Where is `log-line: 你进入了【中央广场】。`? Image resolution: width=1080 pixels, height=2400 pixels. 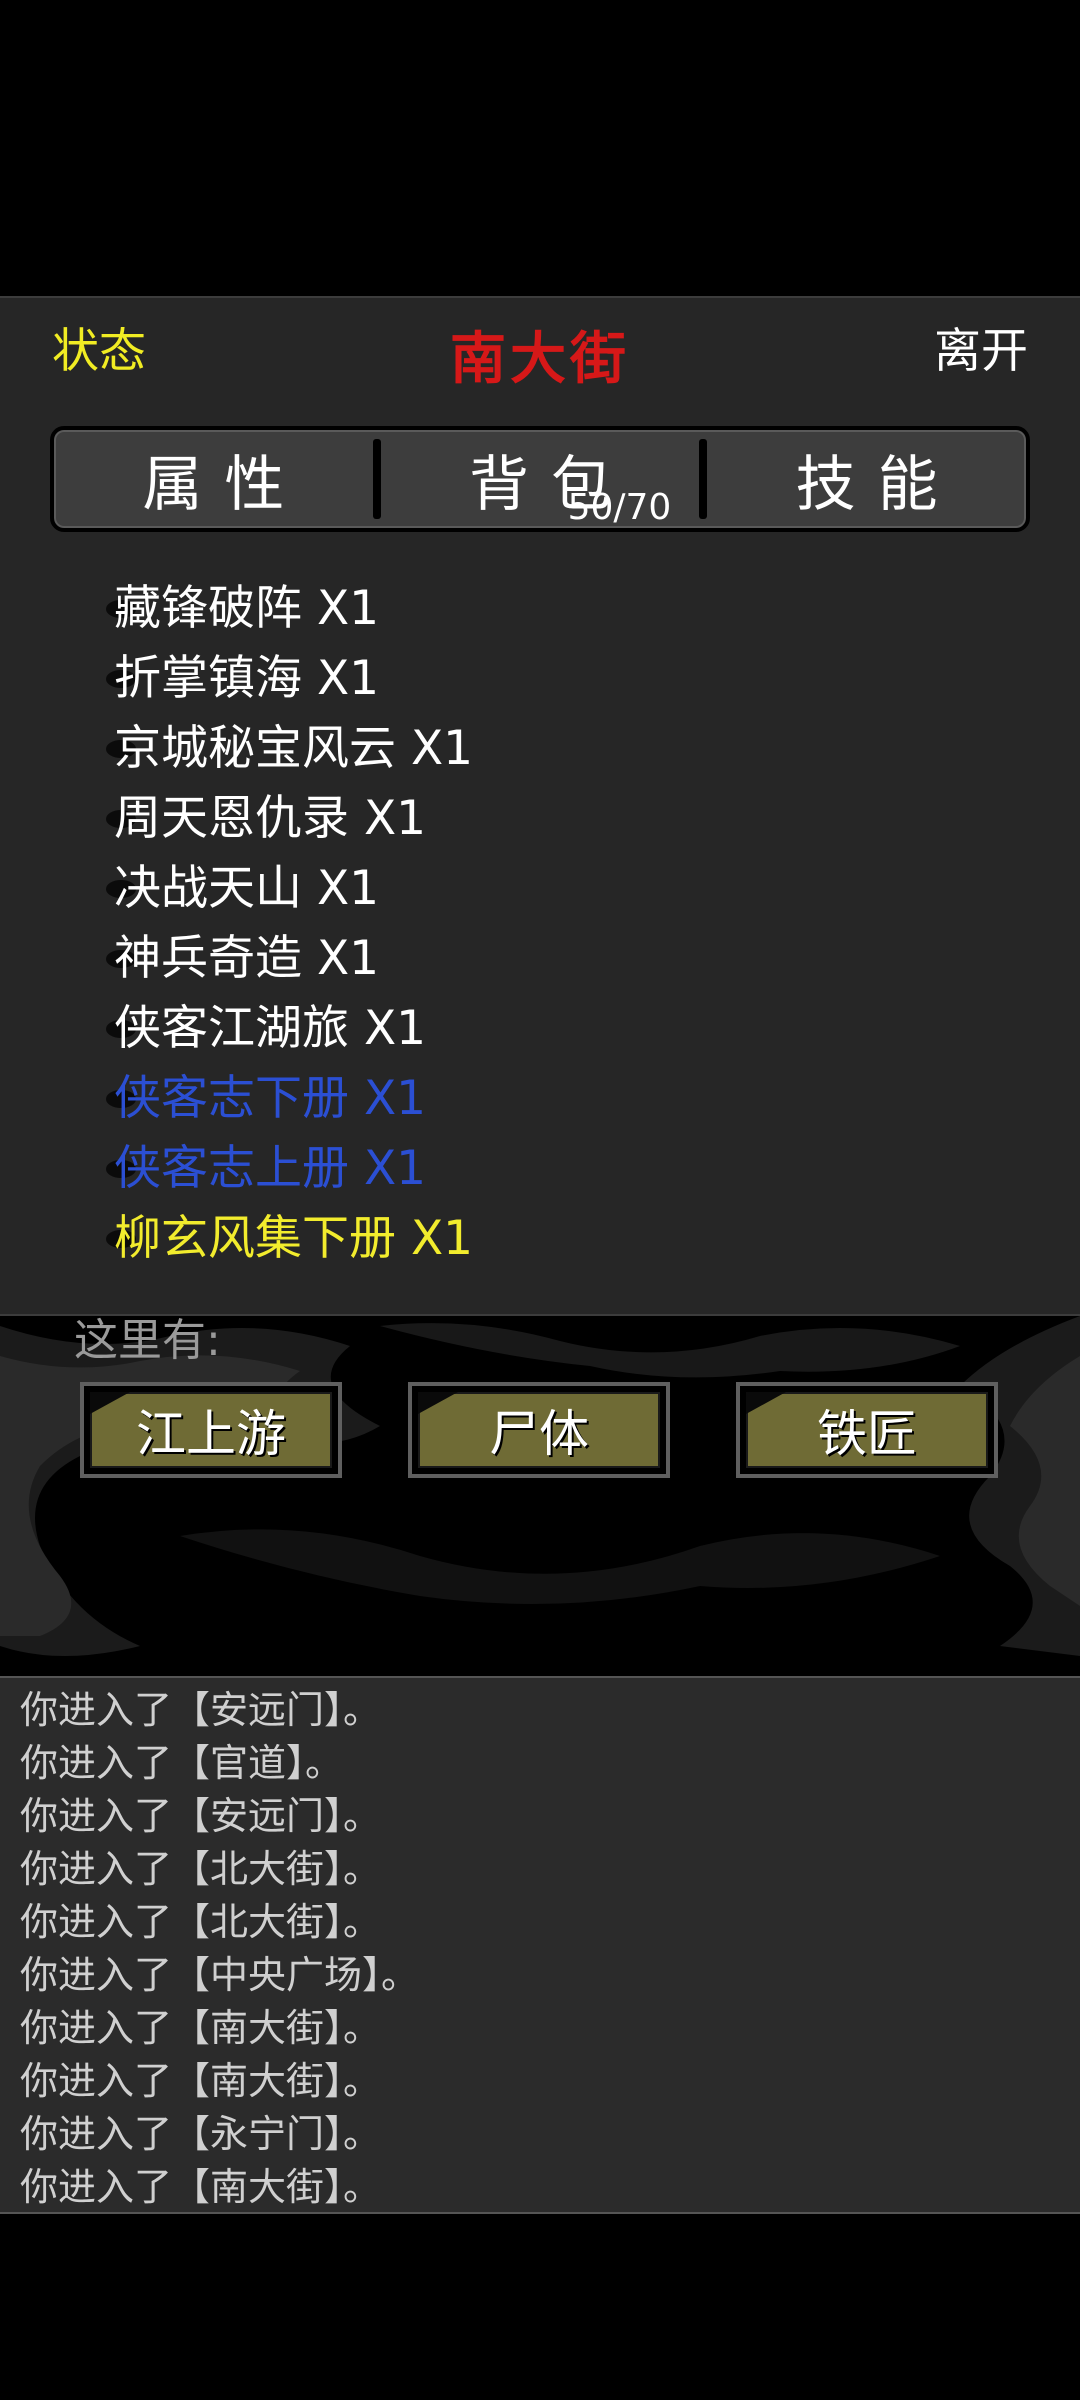
log-line: 你进入了【中央广场】。 is located at coordinates (220, 1975).